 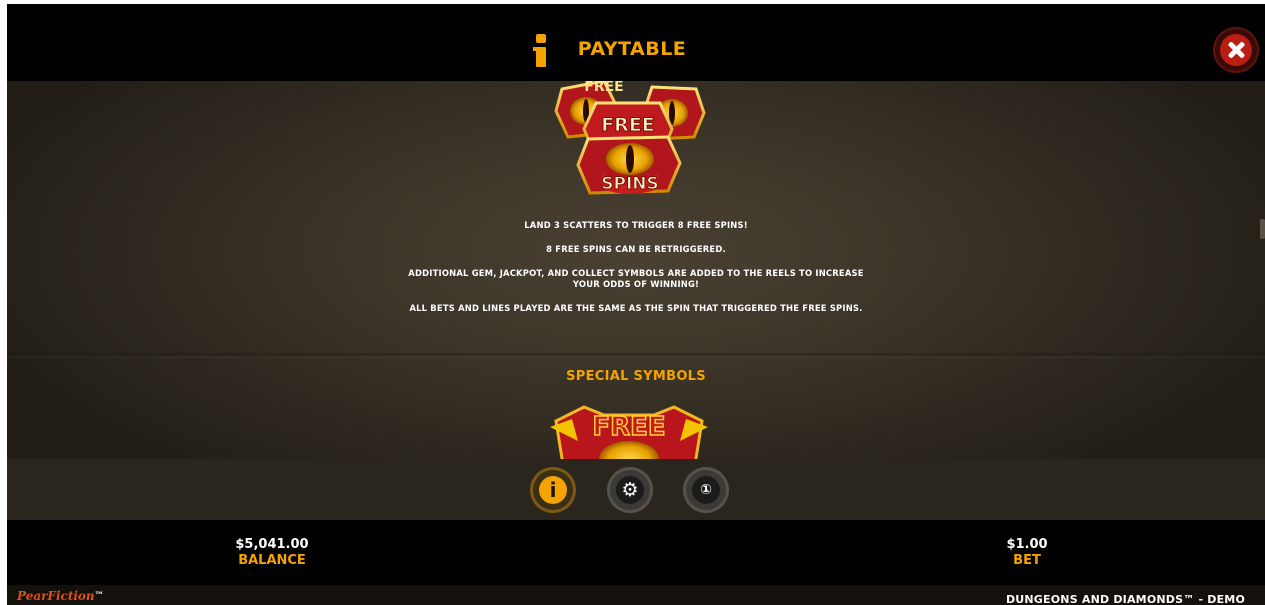 I want to click on section-title: SPECIAL SYMBOLS, so click(x=636, y=376).